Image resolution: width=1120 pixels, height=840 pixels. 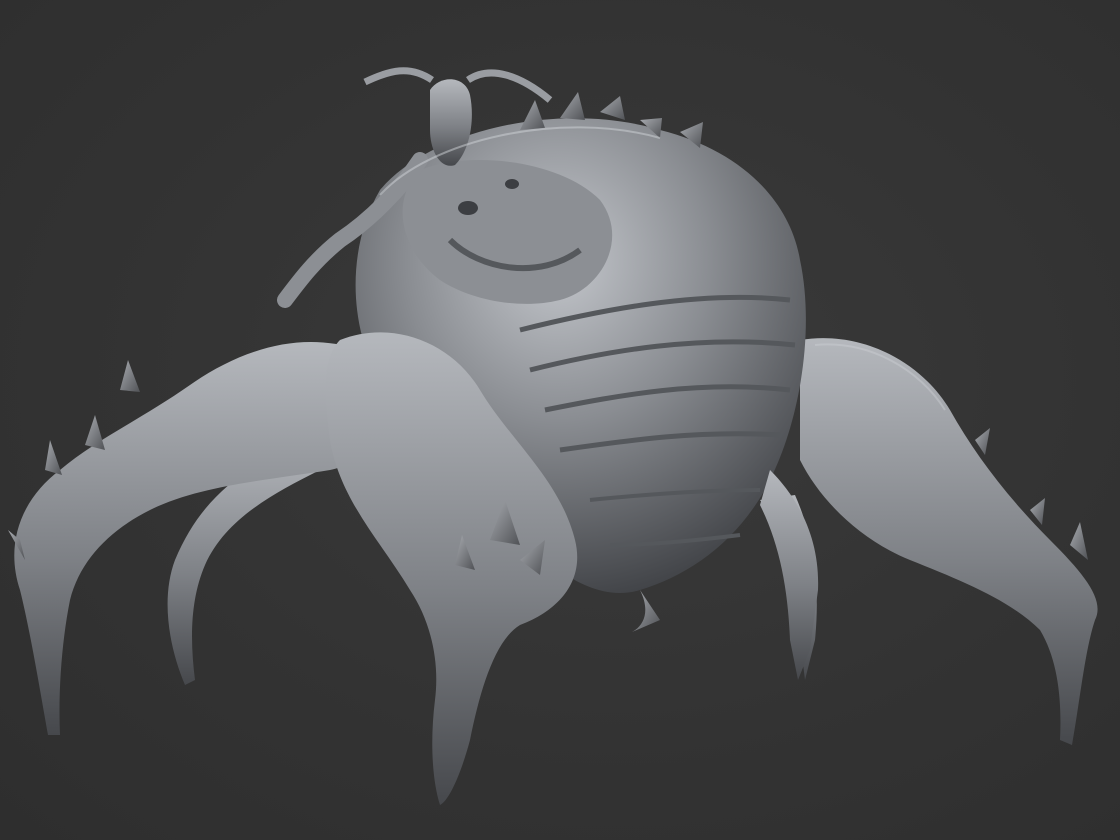 I want to click on mid-leg-right, so click(x=789, y=575).